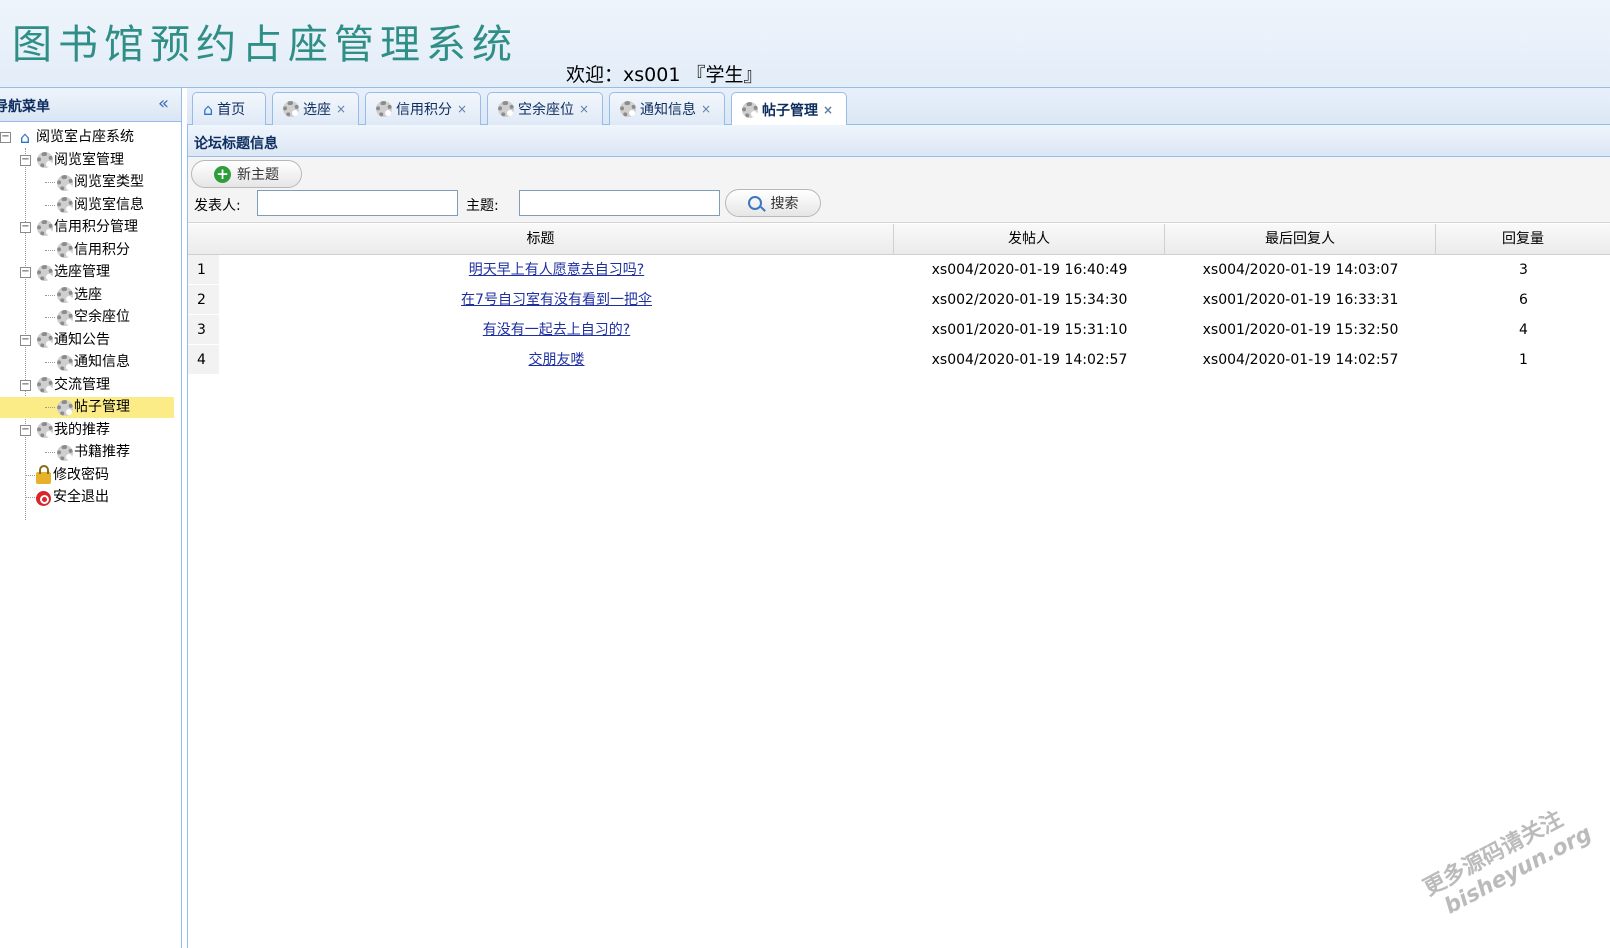  Describe the element at coordinates (1523, 239) in the screenshot. I see `column-header-reply-count: 回复量` at that location.